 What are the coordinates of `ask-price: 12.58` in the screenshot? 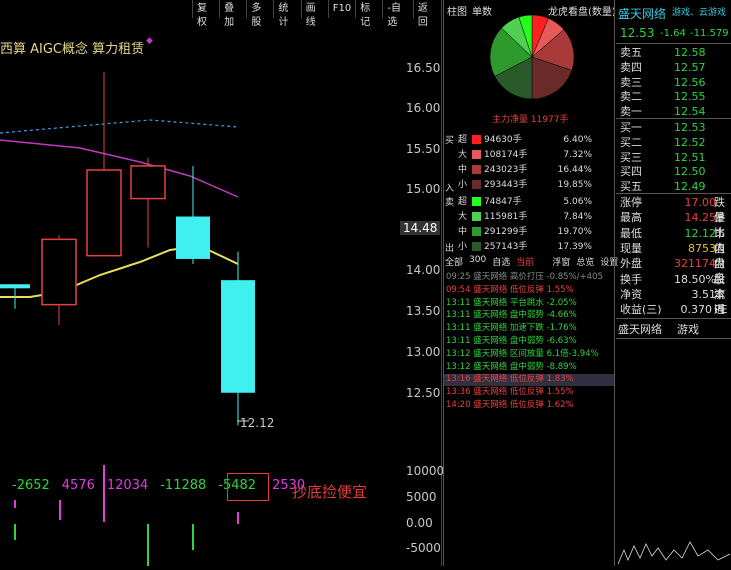 It's located at (690, 52).